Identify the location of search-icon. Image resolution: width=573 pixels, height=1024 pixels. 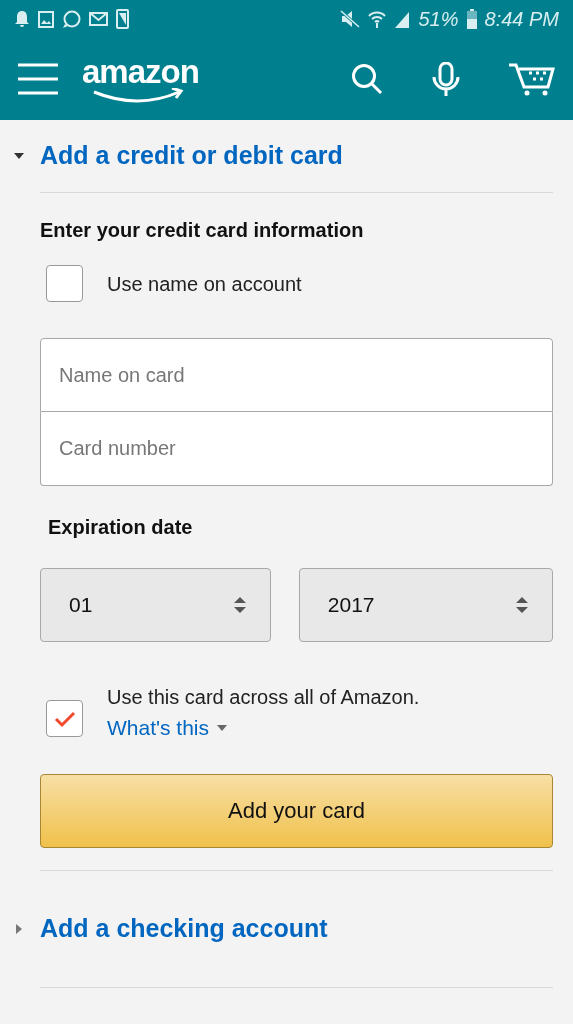
(367, 79).